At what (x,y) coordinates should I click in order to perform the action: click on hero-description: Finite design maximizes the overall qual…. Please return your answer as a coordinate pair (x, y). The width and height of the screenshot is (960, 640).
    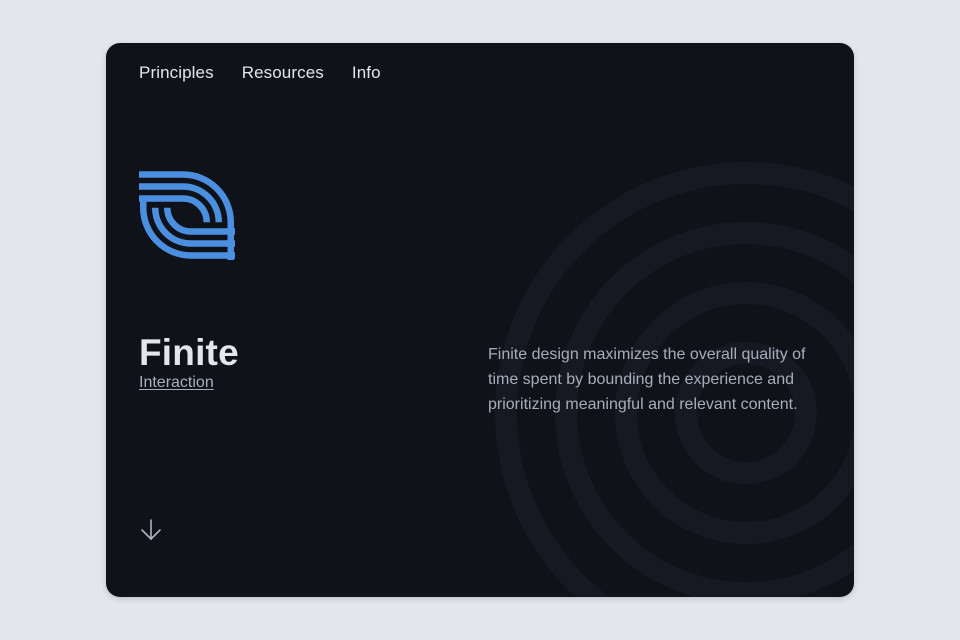
    Looking at the image, I should click on (647, 379).